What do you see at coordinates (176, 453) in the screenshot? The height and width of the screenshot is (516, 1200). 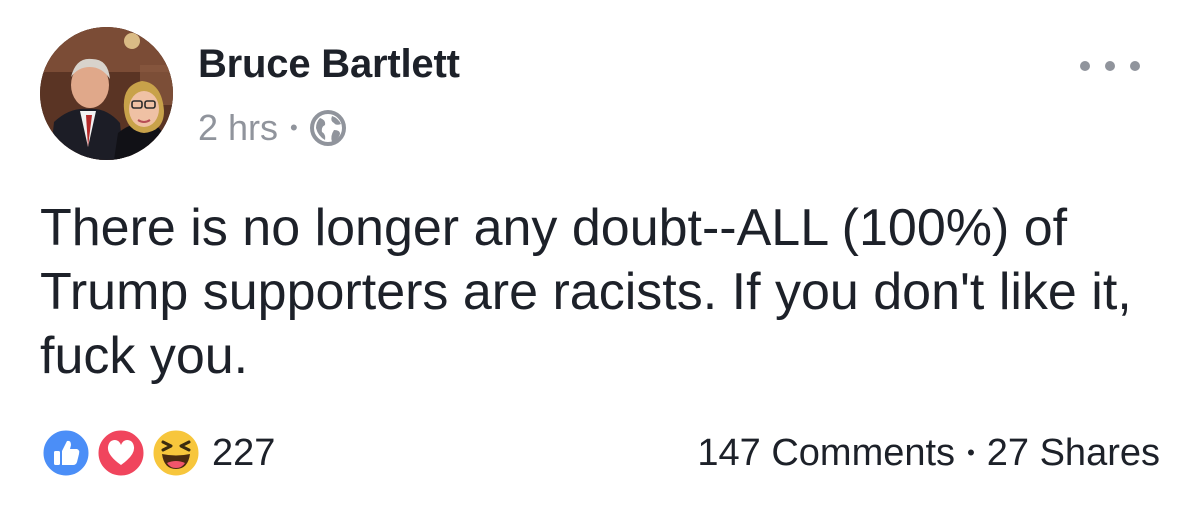 I see `haha-icon` at bounding box center [176, 453].